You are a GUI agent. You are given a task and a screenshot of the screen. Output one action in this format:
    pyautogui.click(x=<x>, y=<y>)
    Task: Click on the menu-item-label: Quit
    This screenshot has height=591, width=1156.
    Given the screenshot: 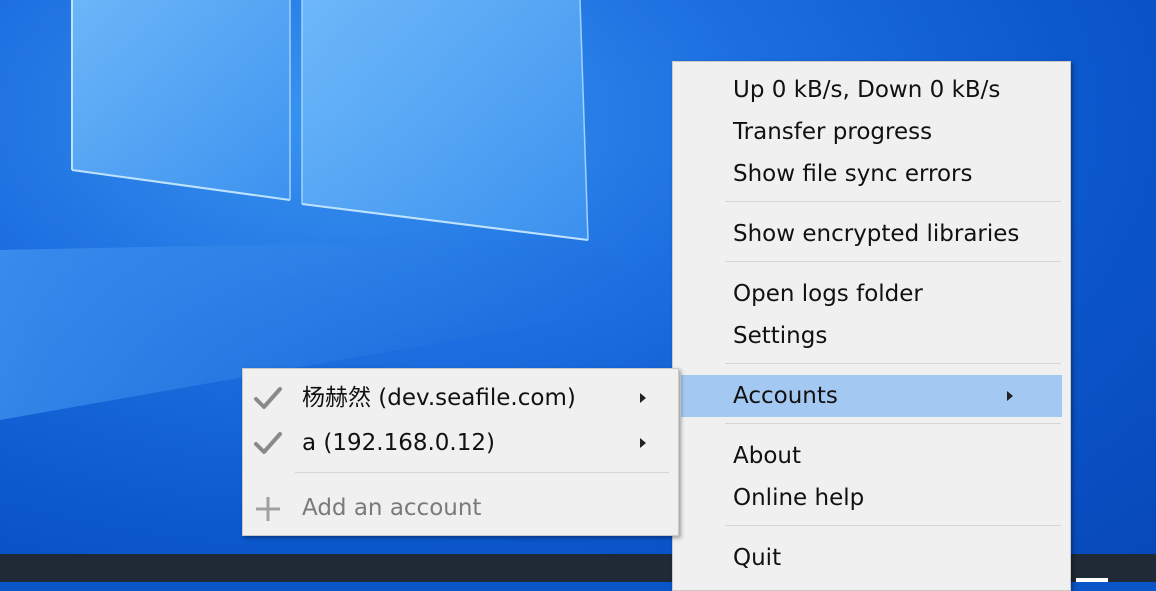 What is the action you would take?
    pyautogui.click(x=757, y=558)
    